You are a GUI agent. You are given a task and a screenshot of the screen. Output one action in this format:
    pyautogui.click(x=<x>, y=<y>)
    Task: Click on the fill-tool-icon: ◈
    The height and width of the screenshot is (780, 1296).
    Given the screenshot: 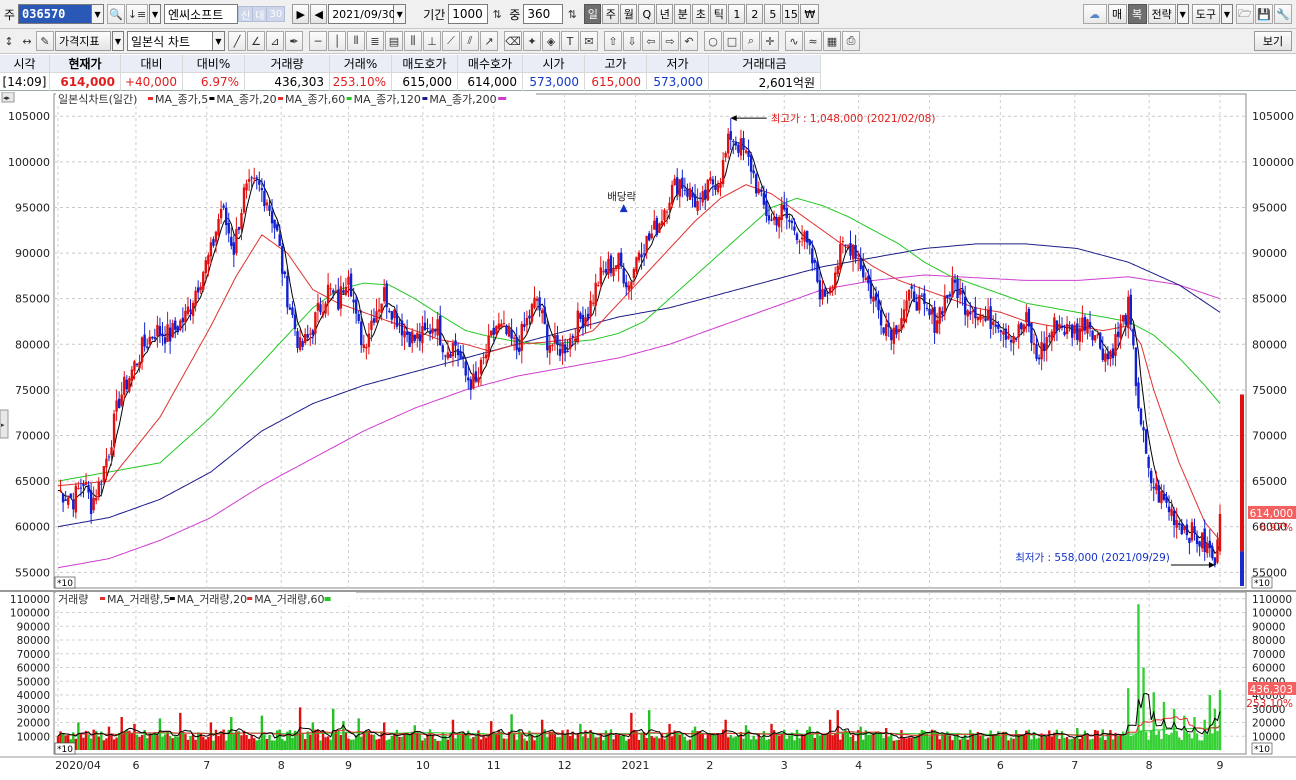 What is the action you would take?
    pyautogui.click(x=551, y=41)
    